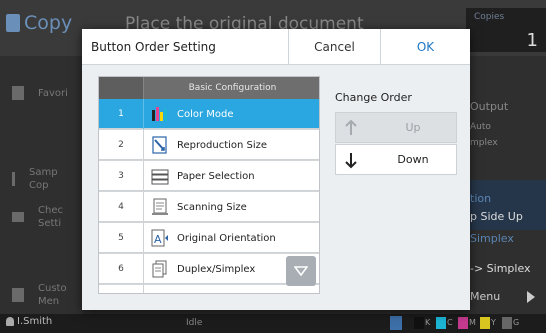 The width and height of the screenshot is (546, 333). Describe the element at coordinates (50, 217) in the screenshot. I see `left-item-label: Chec Setti` at that location.